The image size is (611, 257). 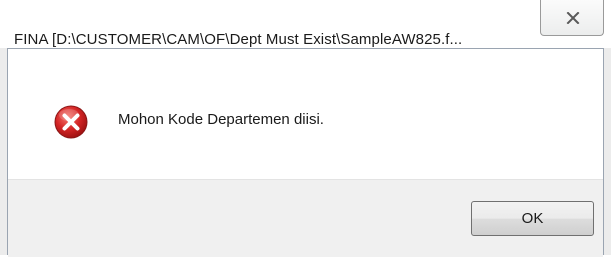 What do you see at coordinates (607, 151) in the screenshot?
I see `window-frame-right` at bounding box center [607, 151].